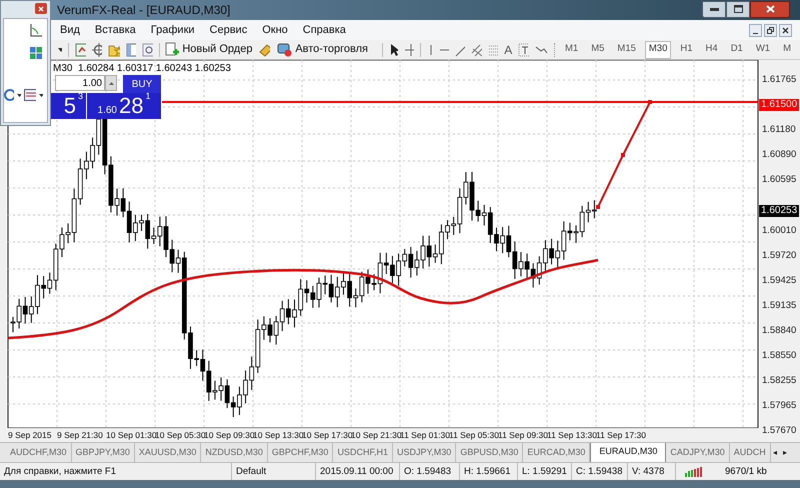 Image resolution: width=800 pixels, height=488 pixels. I want to click on price-label: 1.60010, so click(779, 231).